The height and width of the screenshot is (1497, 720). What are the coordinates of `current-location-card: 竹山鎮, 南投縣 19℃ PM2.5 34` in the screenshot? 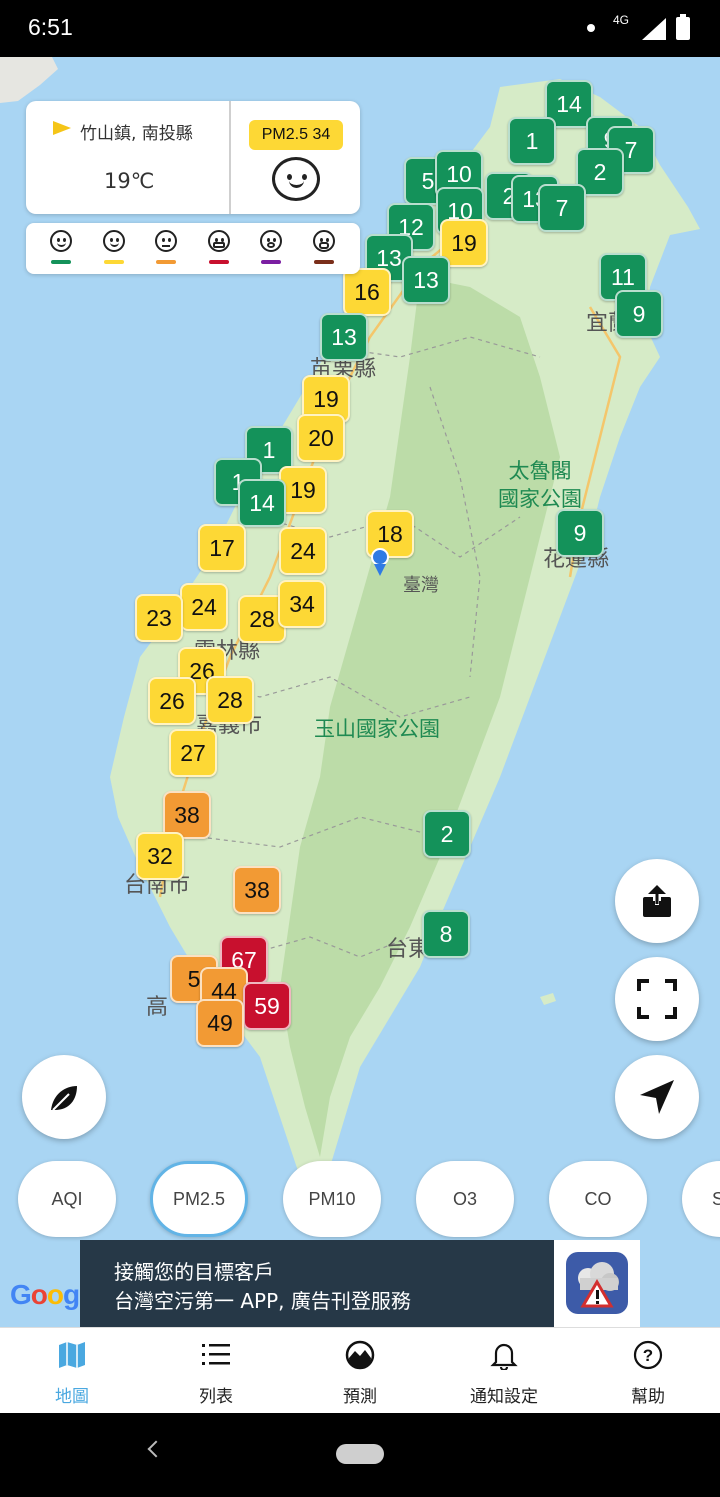 It's located at (193, 157).